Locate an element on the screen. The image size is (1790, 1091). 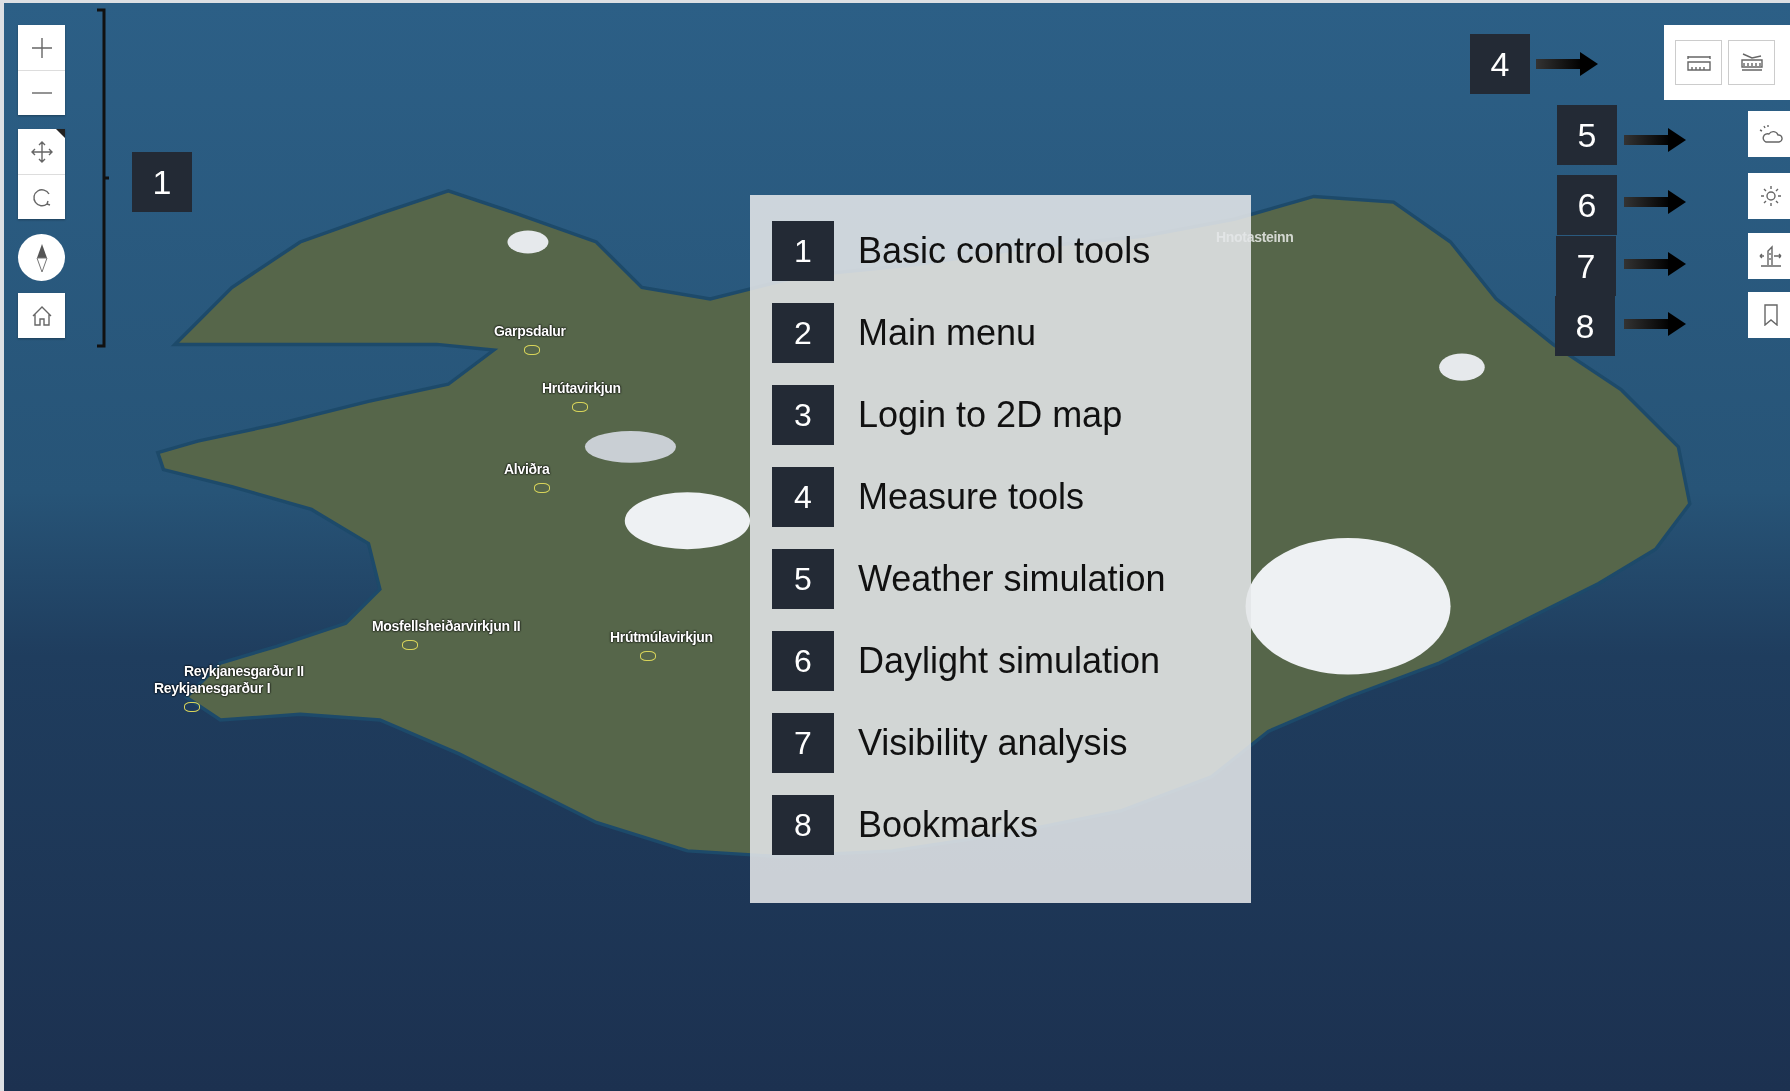
compass-needle-icon is located at coordinates (41, 257).